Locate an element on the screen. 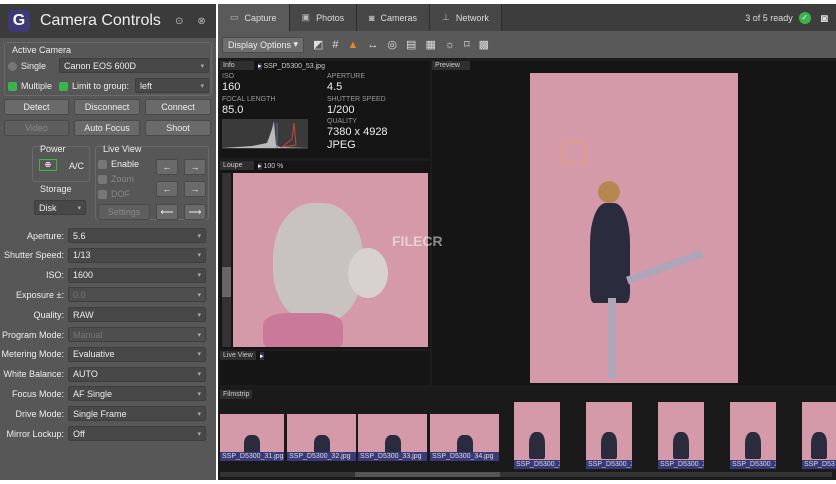 The height and width of the screenshot is (484, 836). tab-network: ⊥ Network is located at coordinates (466, 17).